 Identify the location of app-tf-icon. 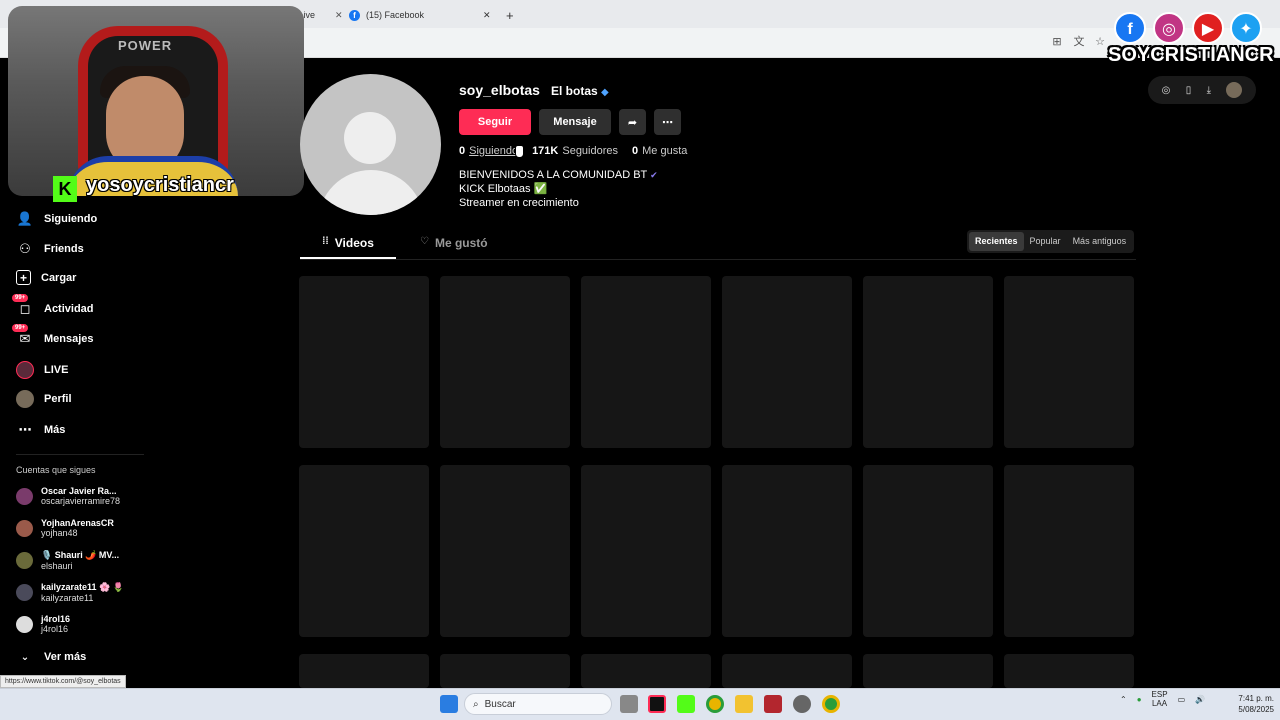
(773, 704).